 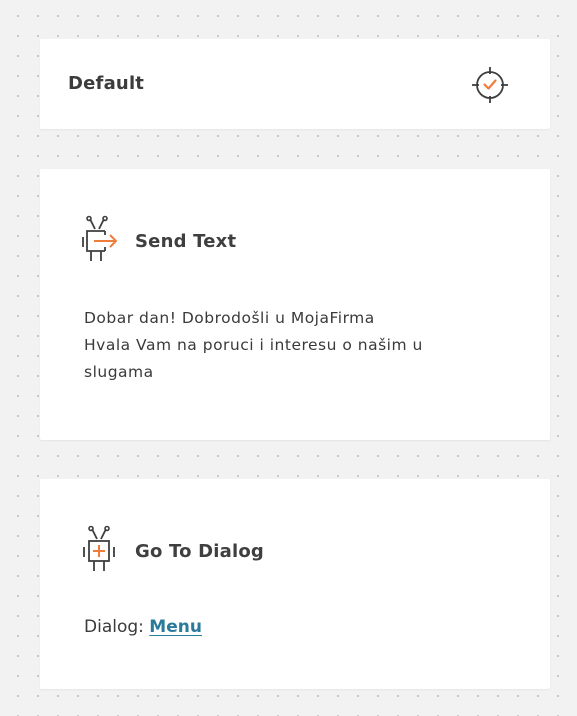 What do you see at coordinates (175, 627) in the screenshot?
I see `dialog-menu-link: Menu` at bounding box center [175, 627].